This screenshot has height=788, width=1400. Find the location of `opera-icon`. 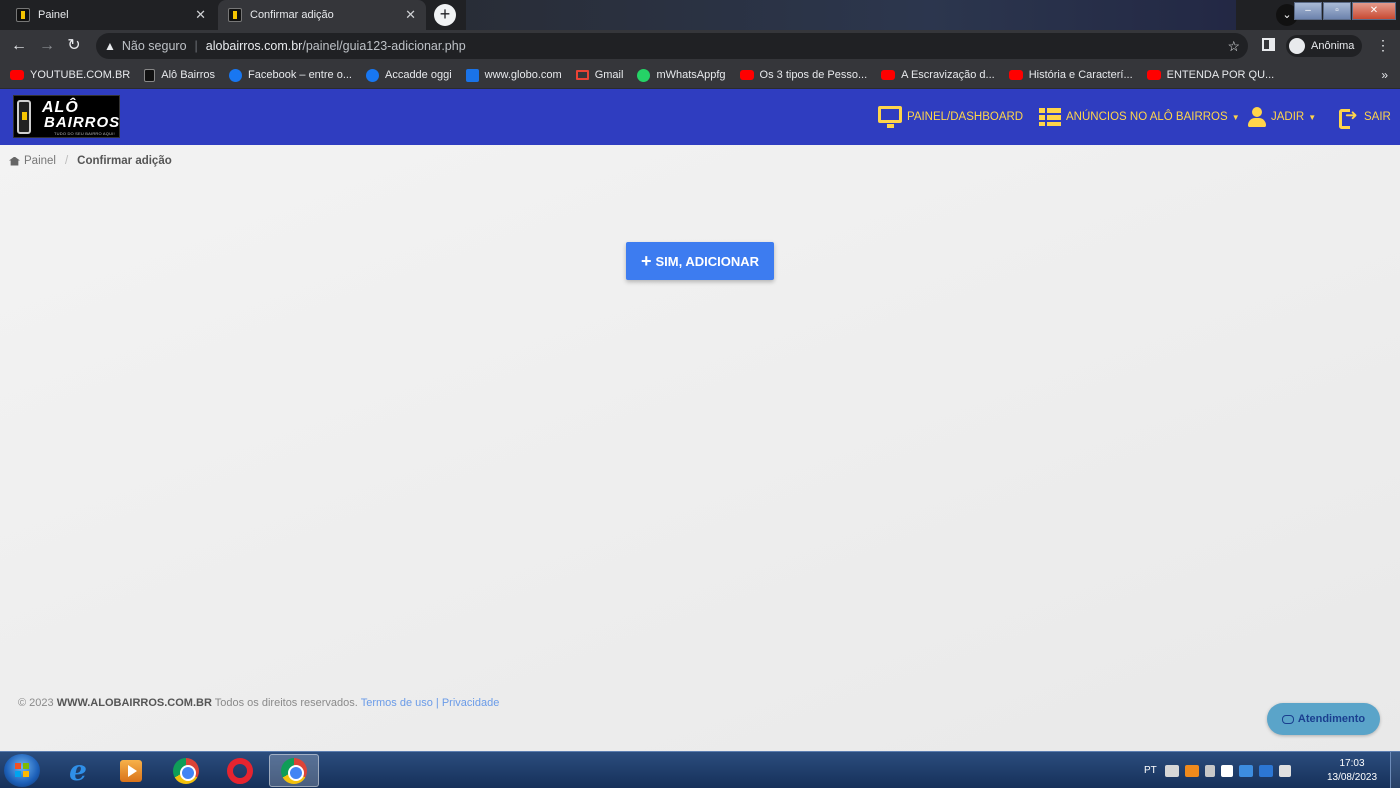

opera-icon is located at coordinates (240, 770).